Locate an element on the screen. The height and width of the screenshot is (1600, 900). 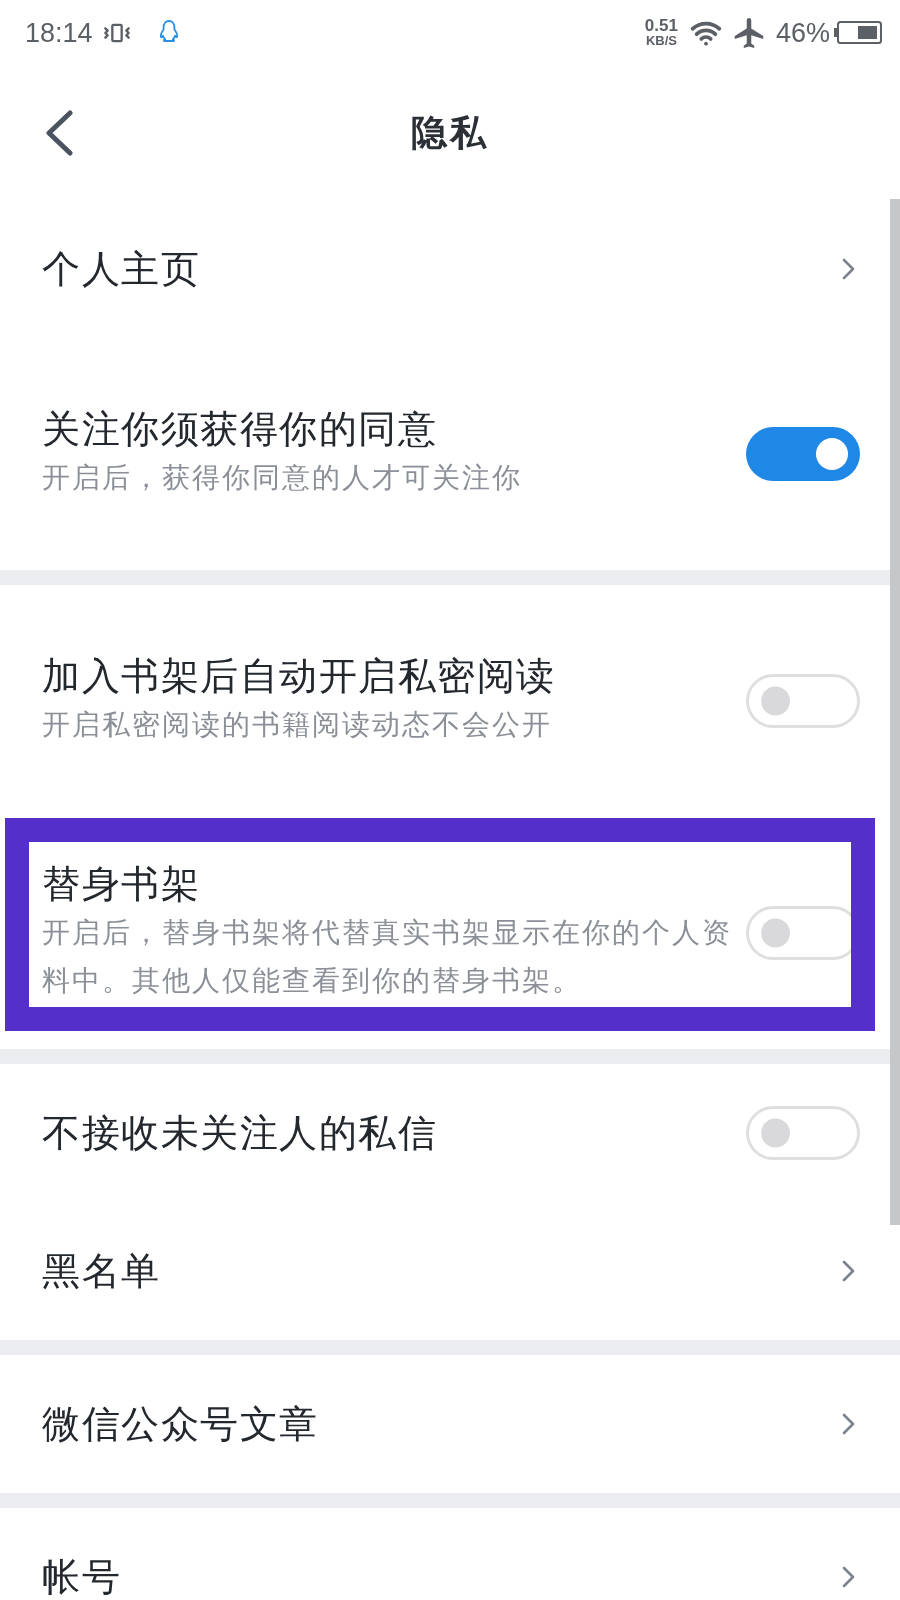
status-time: 18:14 is located at coordinates (59, 32).